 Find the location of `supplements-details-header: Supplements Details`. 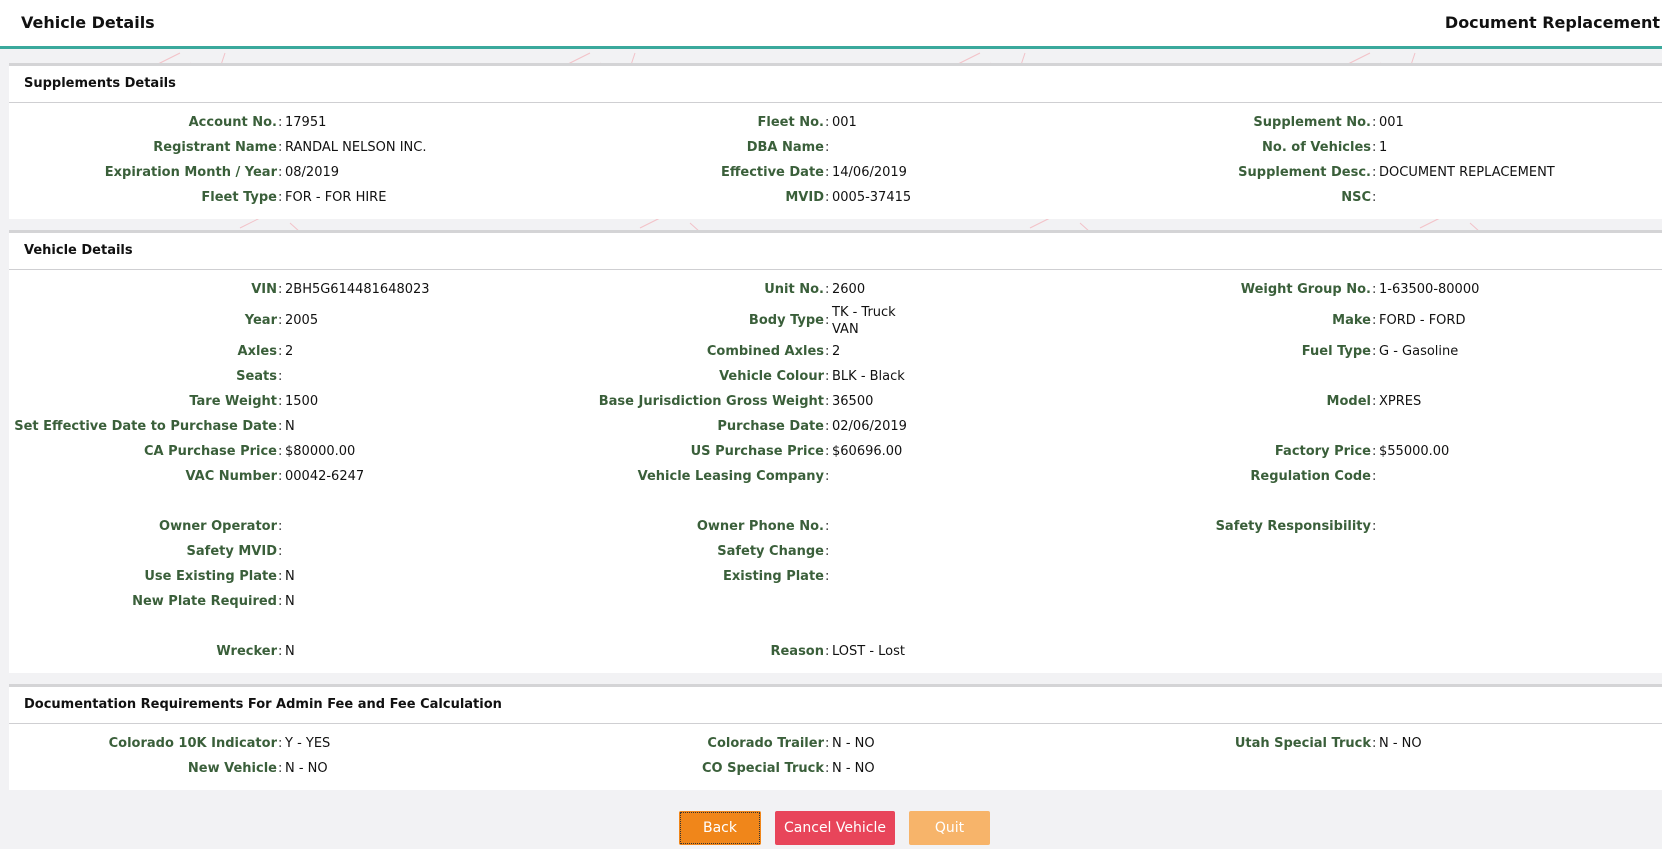

supplements-details-header: Supplements Details is located at coordinates (835, 84).